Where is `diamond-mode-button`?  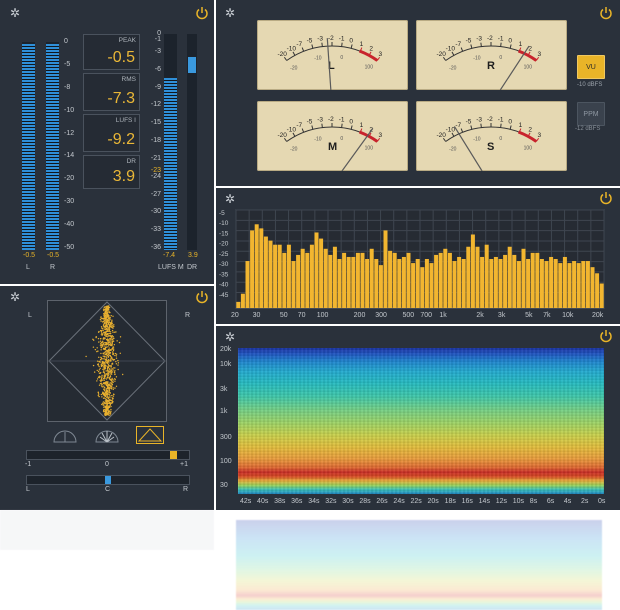 diamond-mode-button is located at coordinates (150, 435).